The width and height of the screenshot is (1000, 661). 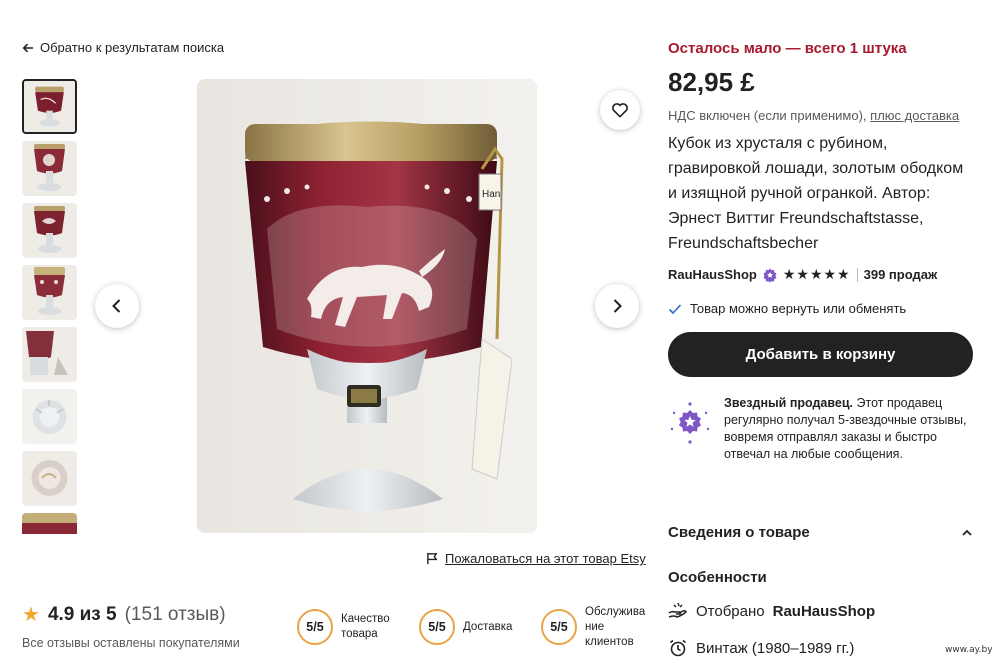 I want to click on metric-label: Доставка, so click(x=488, y=626).